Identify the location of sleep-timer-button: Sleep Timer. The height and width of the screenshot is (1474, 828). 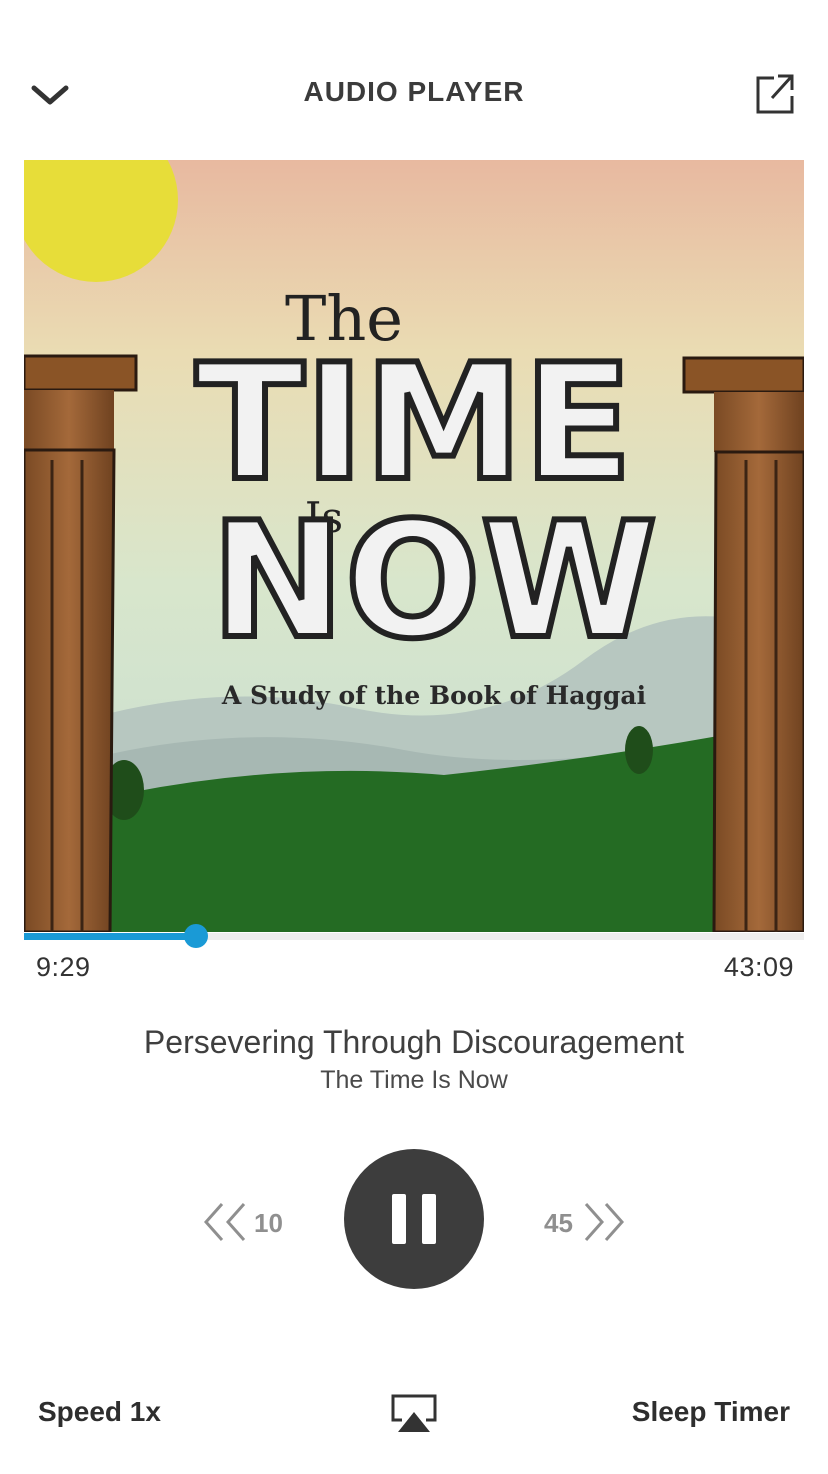
(711, 1412).